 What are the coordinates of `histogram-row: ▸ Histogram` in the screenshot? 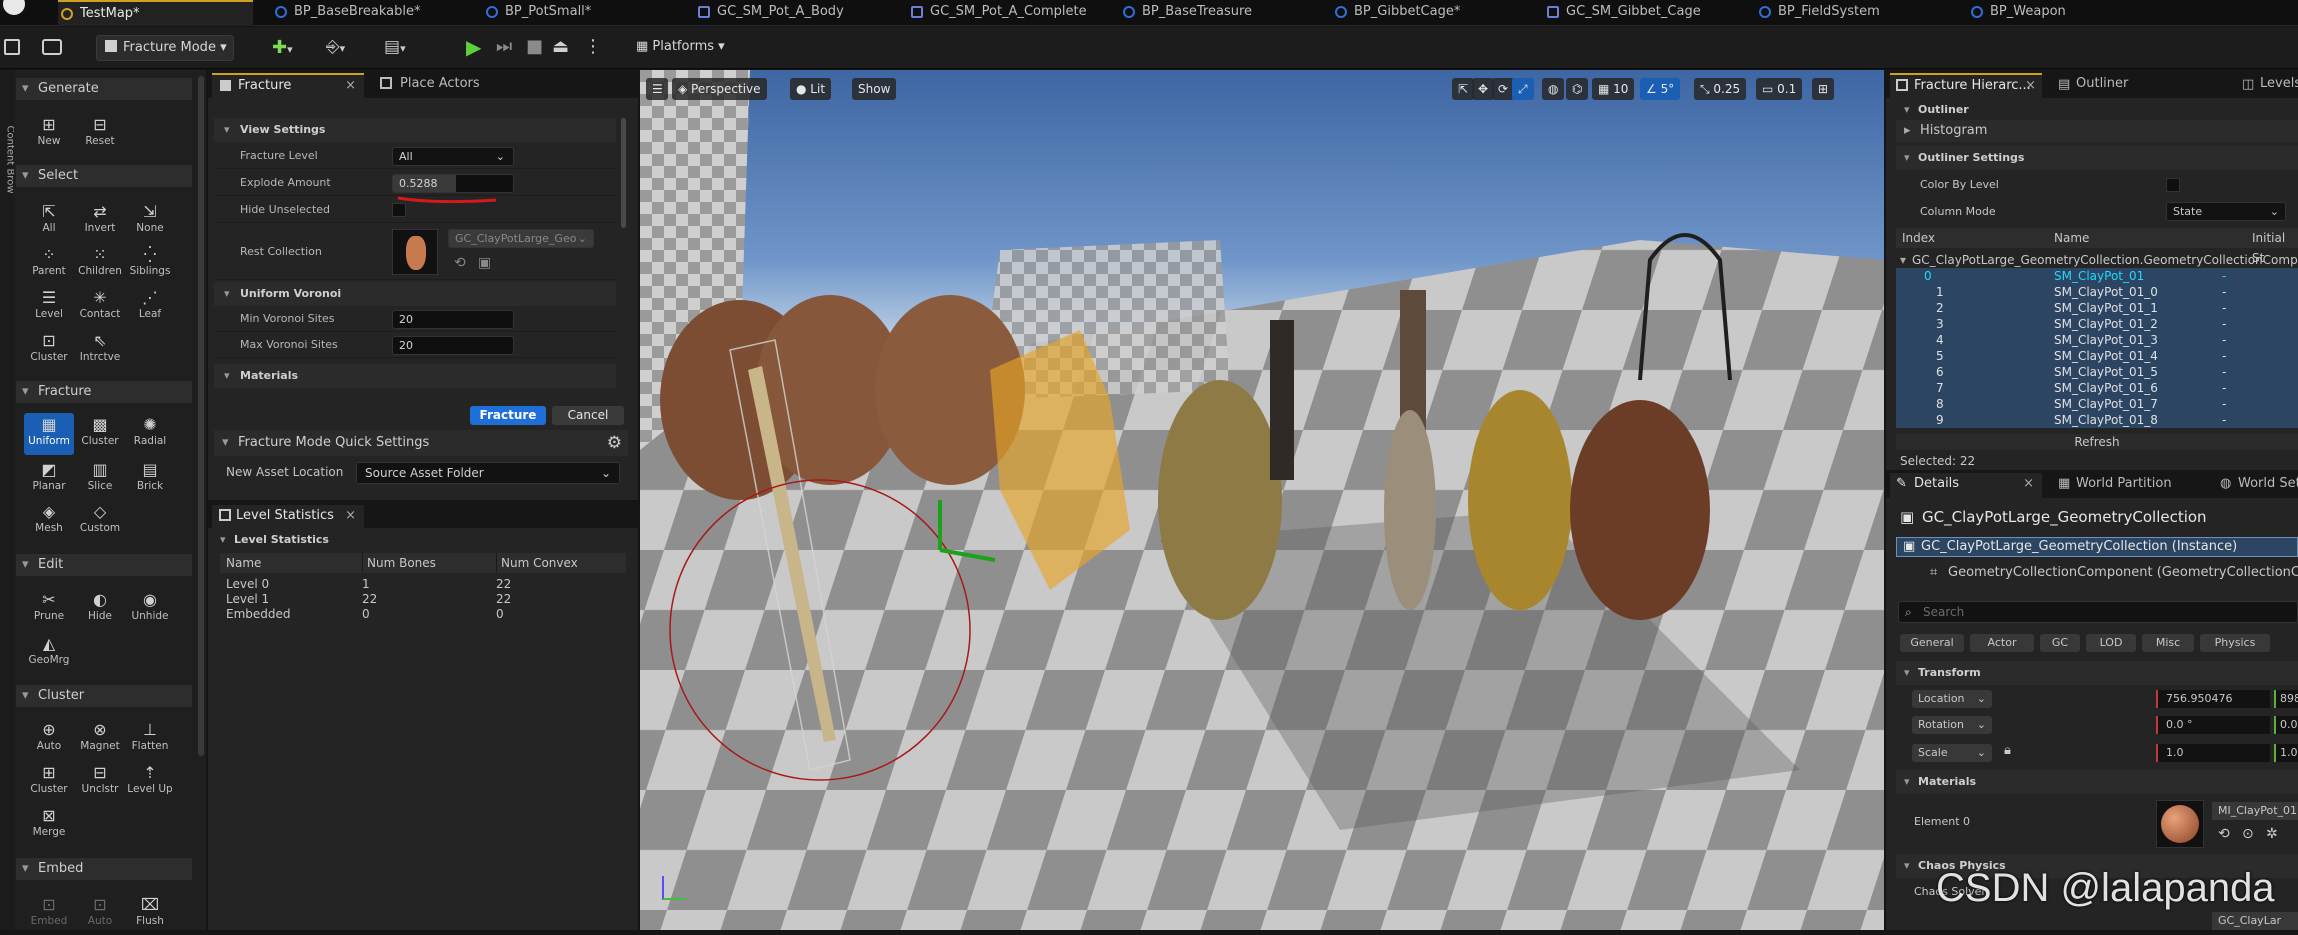 It's located at (2097, 131).